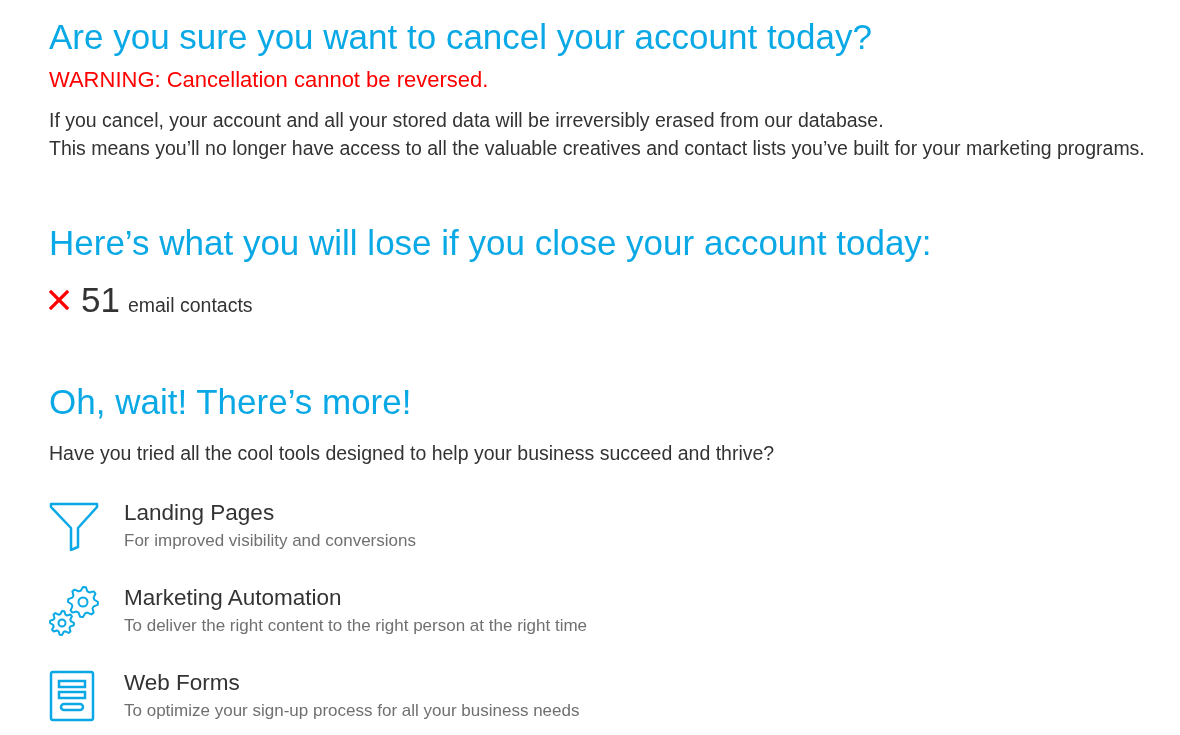 This screenshot has width=1180, height=735. What do you see at coordinates (597, 148) in the screenshot?
I see `explanation-text: This means you’ll no longer have access to all the valuable creatives and contact lists you’ve built for your marketing programs.` at bounding box center [597, 148].